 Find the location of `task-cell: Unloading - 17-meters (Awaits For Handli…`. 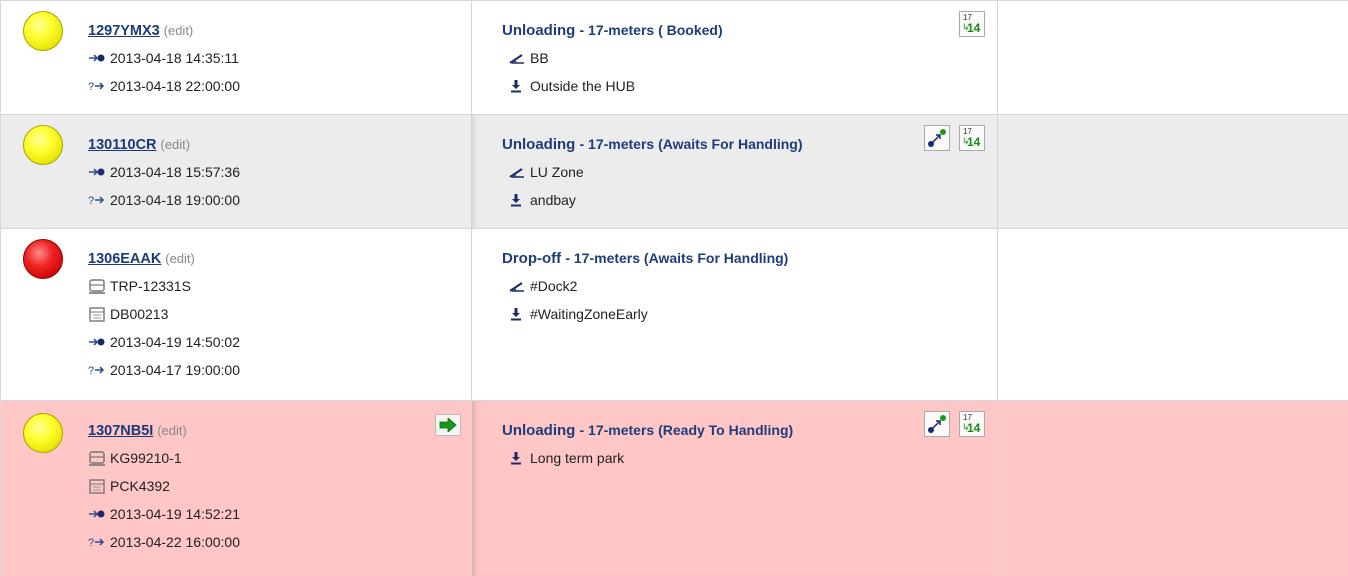

task-cell: Unloading - 17-meters (Awaits For Handli… is located at coordinates (735, 171).